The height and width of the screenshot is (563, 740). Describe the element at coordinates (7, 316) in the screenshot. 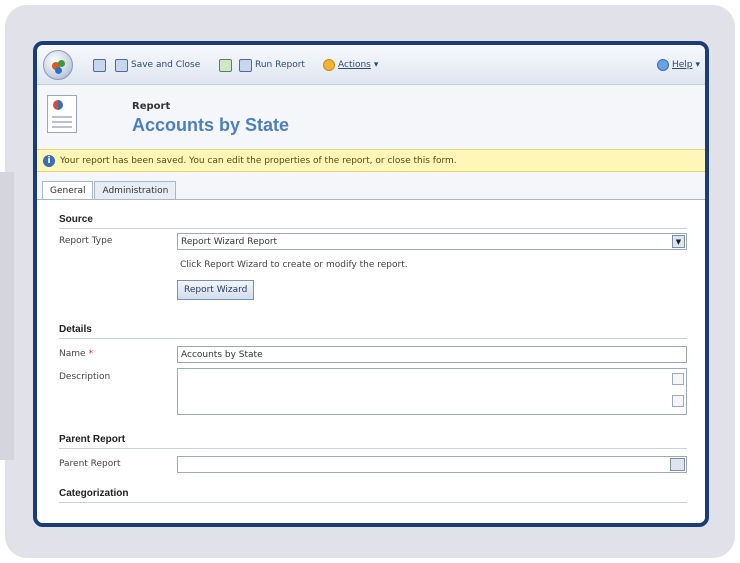

I see `left-panel-edge` at that location.